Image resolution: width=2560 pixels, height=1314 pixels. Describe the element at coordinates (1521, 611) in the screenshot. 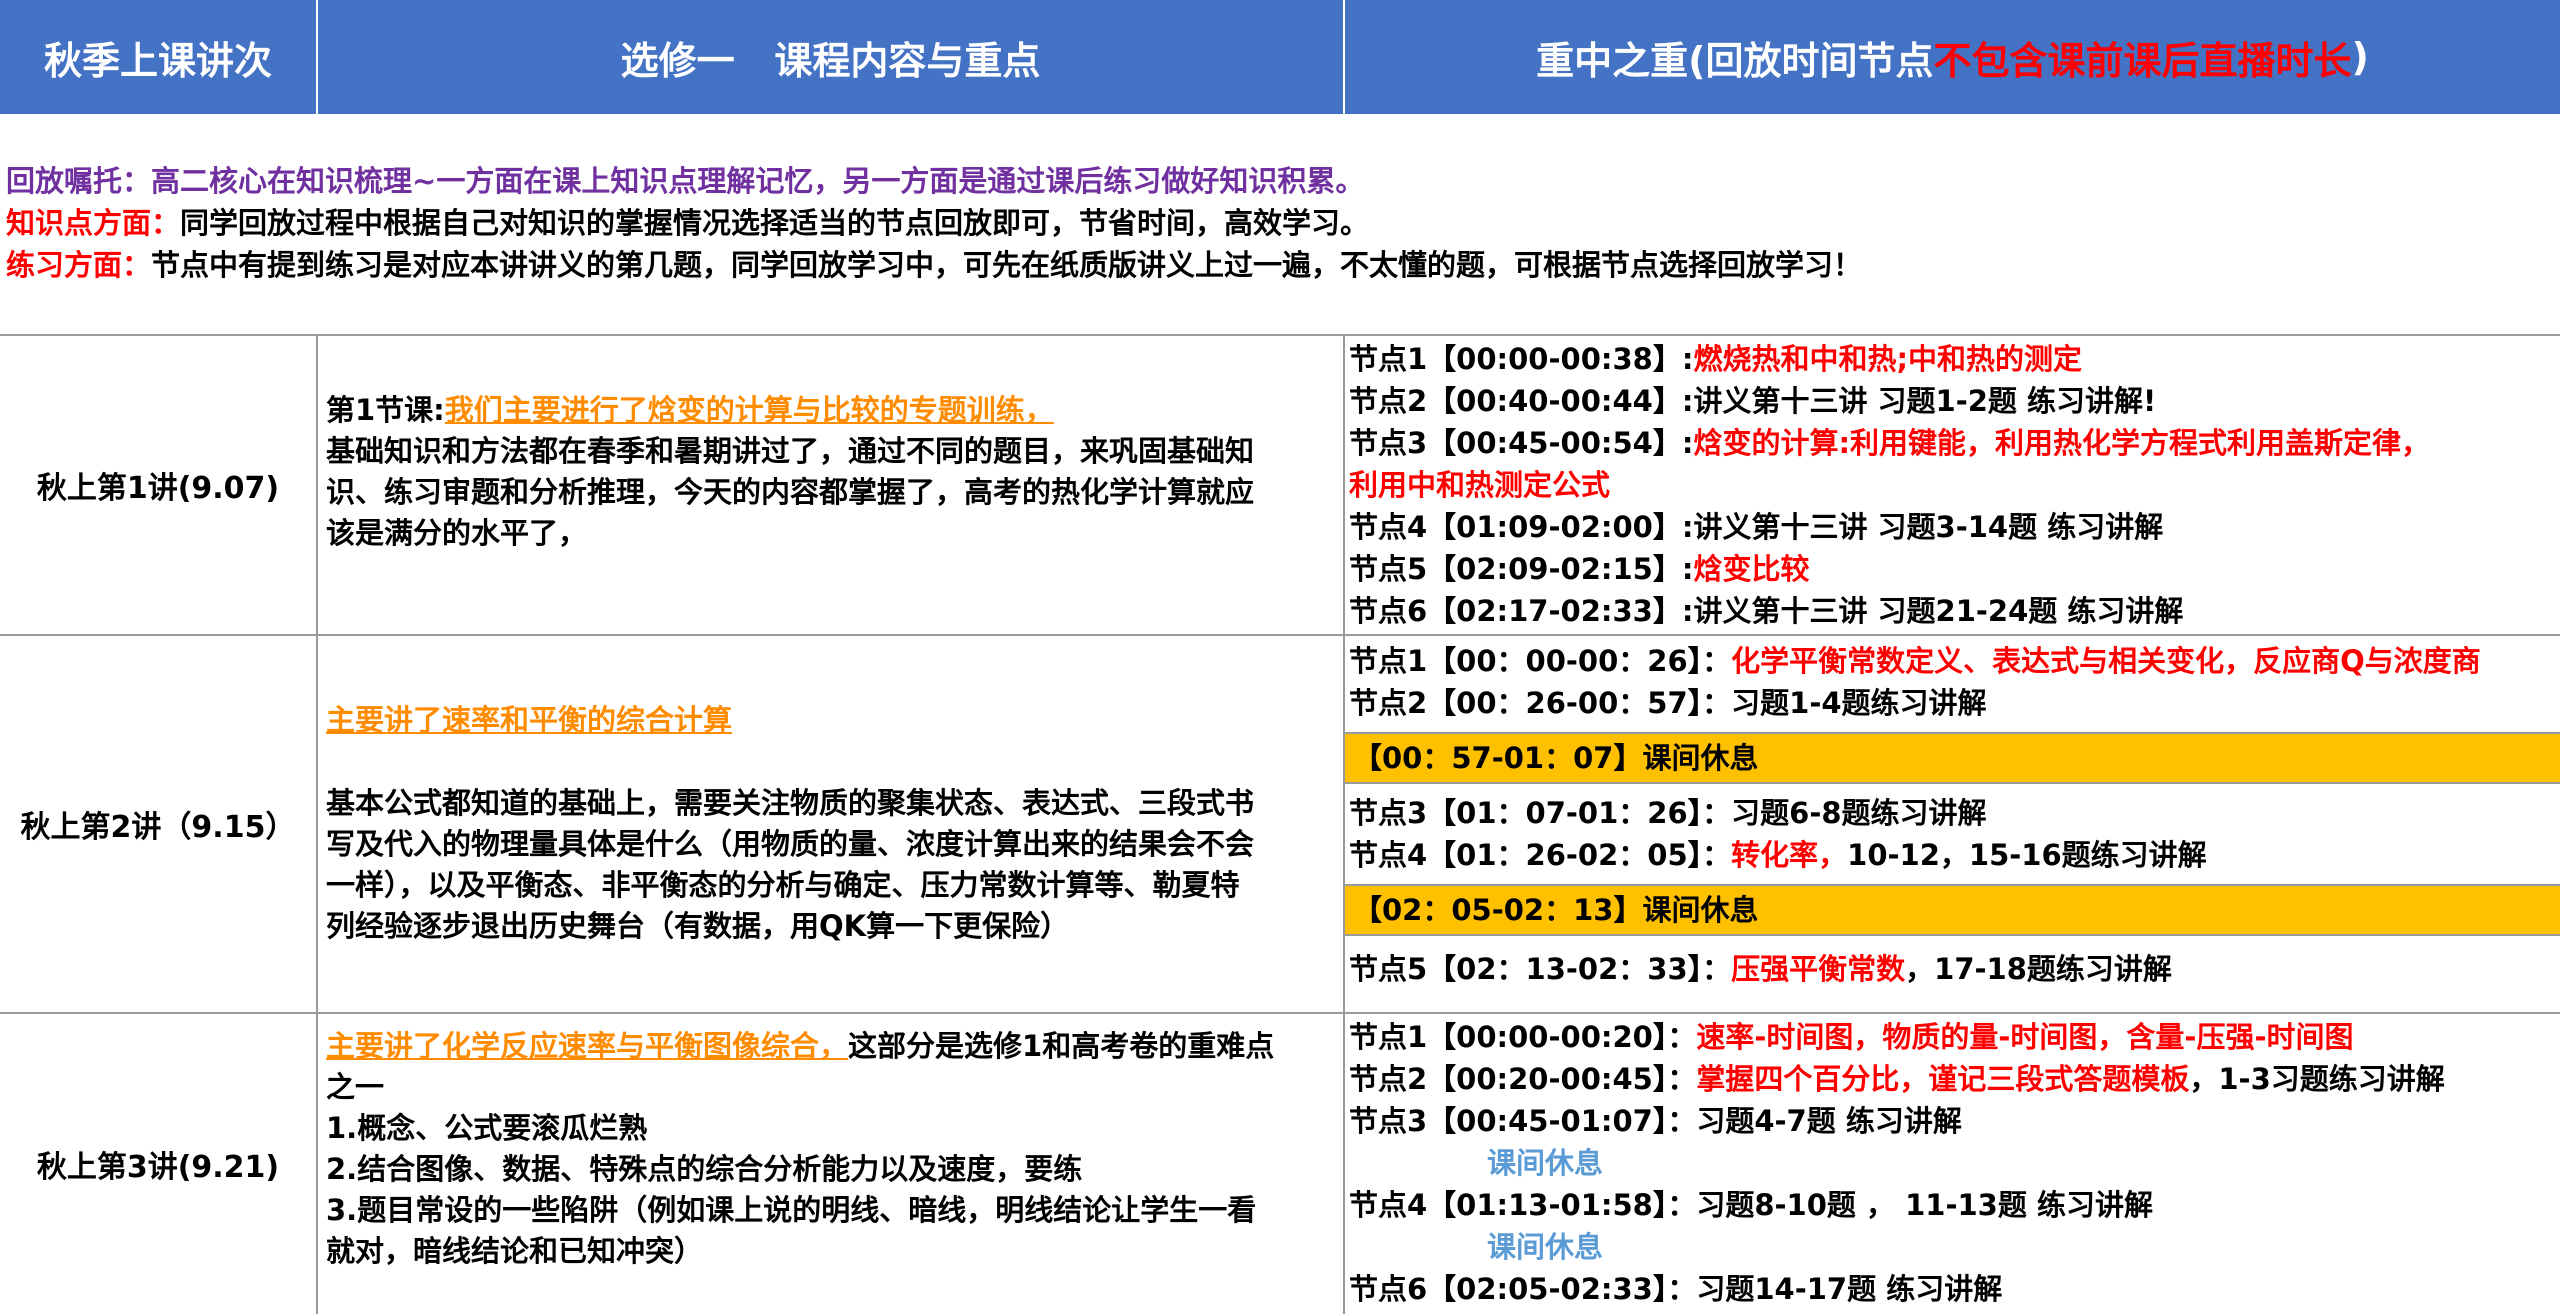

I see `node-time: 节点6【02:17-02:33】:` at that location.